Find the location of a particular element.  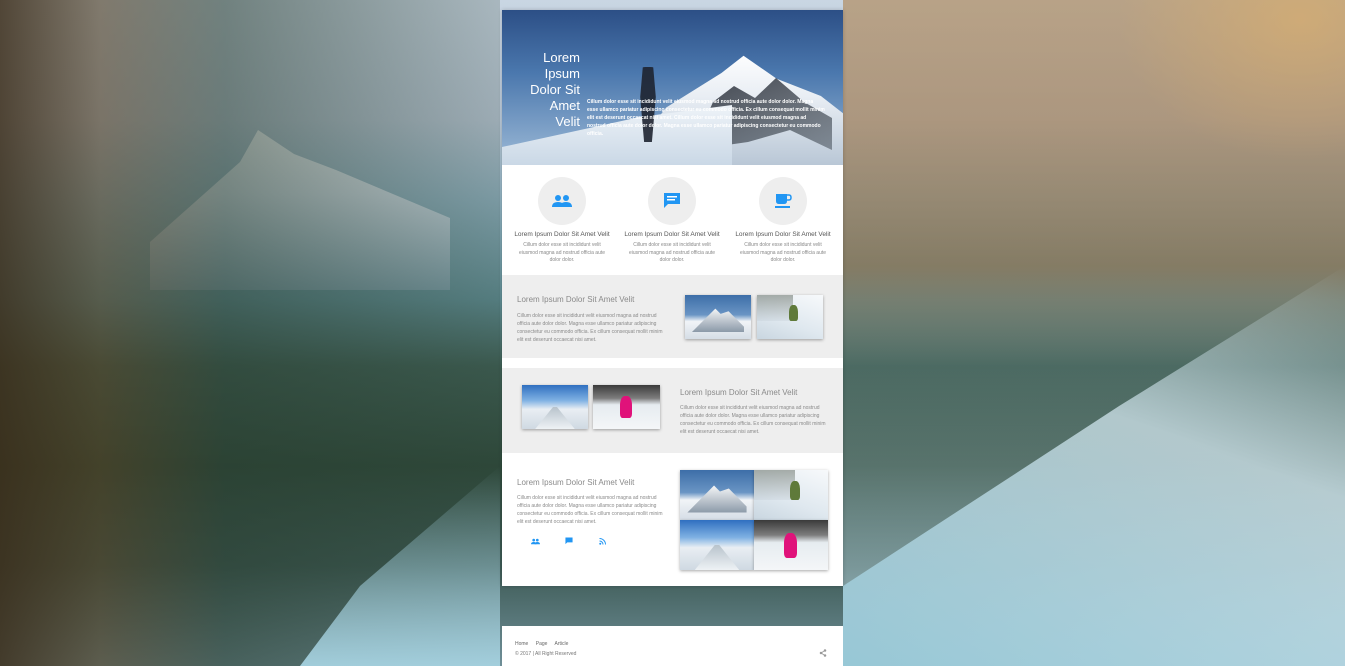

footer-link-home: Home is located at coordinates (521, 644).